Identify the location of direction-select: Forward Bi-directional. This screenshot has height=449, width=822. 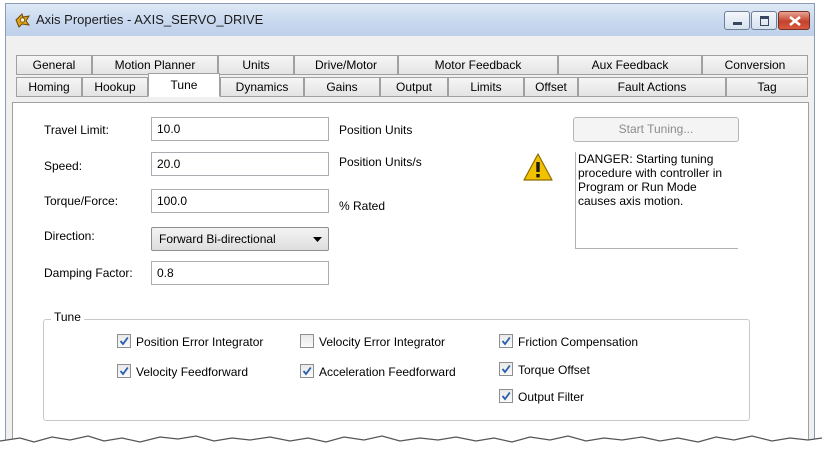
(240, 239).